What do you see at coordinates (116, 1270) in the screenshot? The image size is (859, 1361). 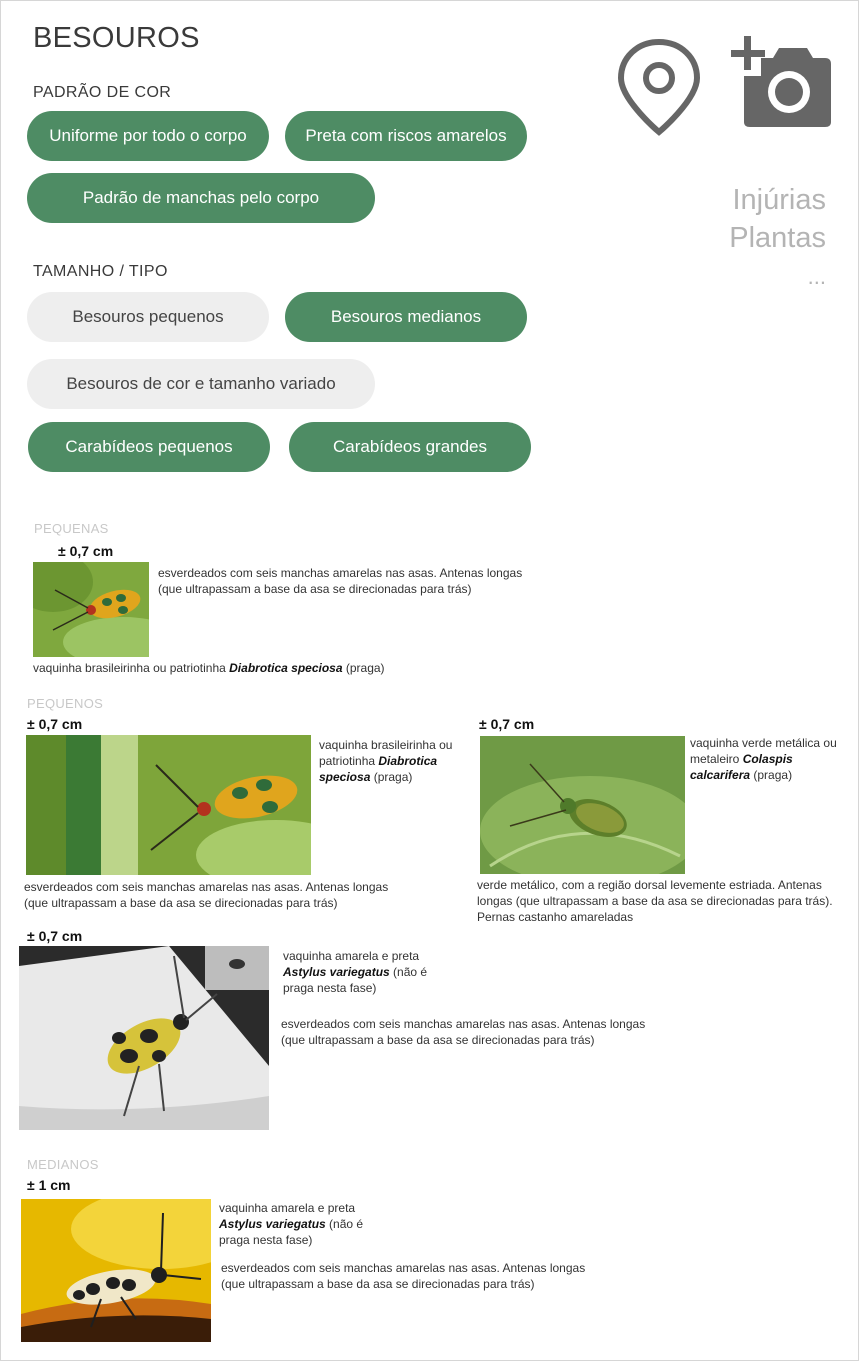 I see `beetle-photo-astylus-medium` at bounding box center [116, 1270].